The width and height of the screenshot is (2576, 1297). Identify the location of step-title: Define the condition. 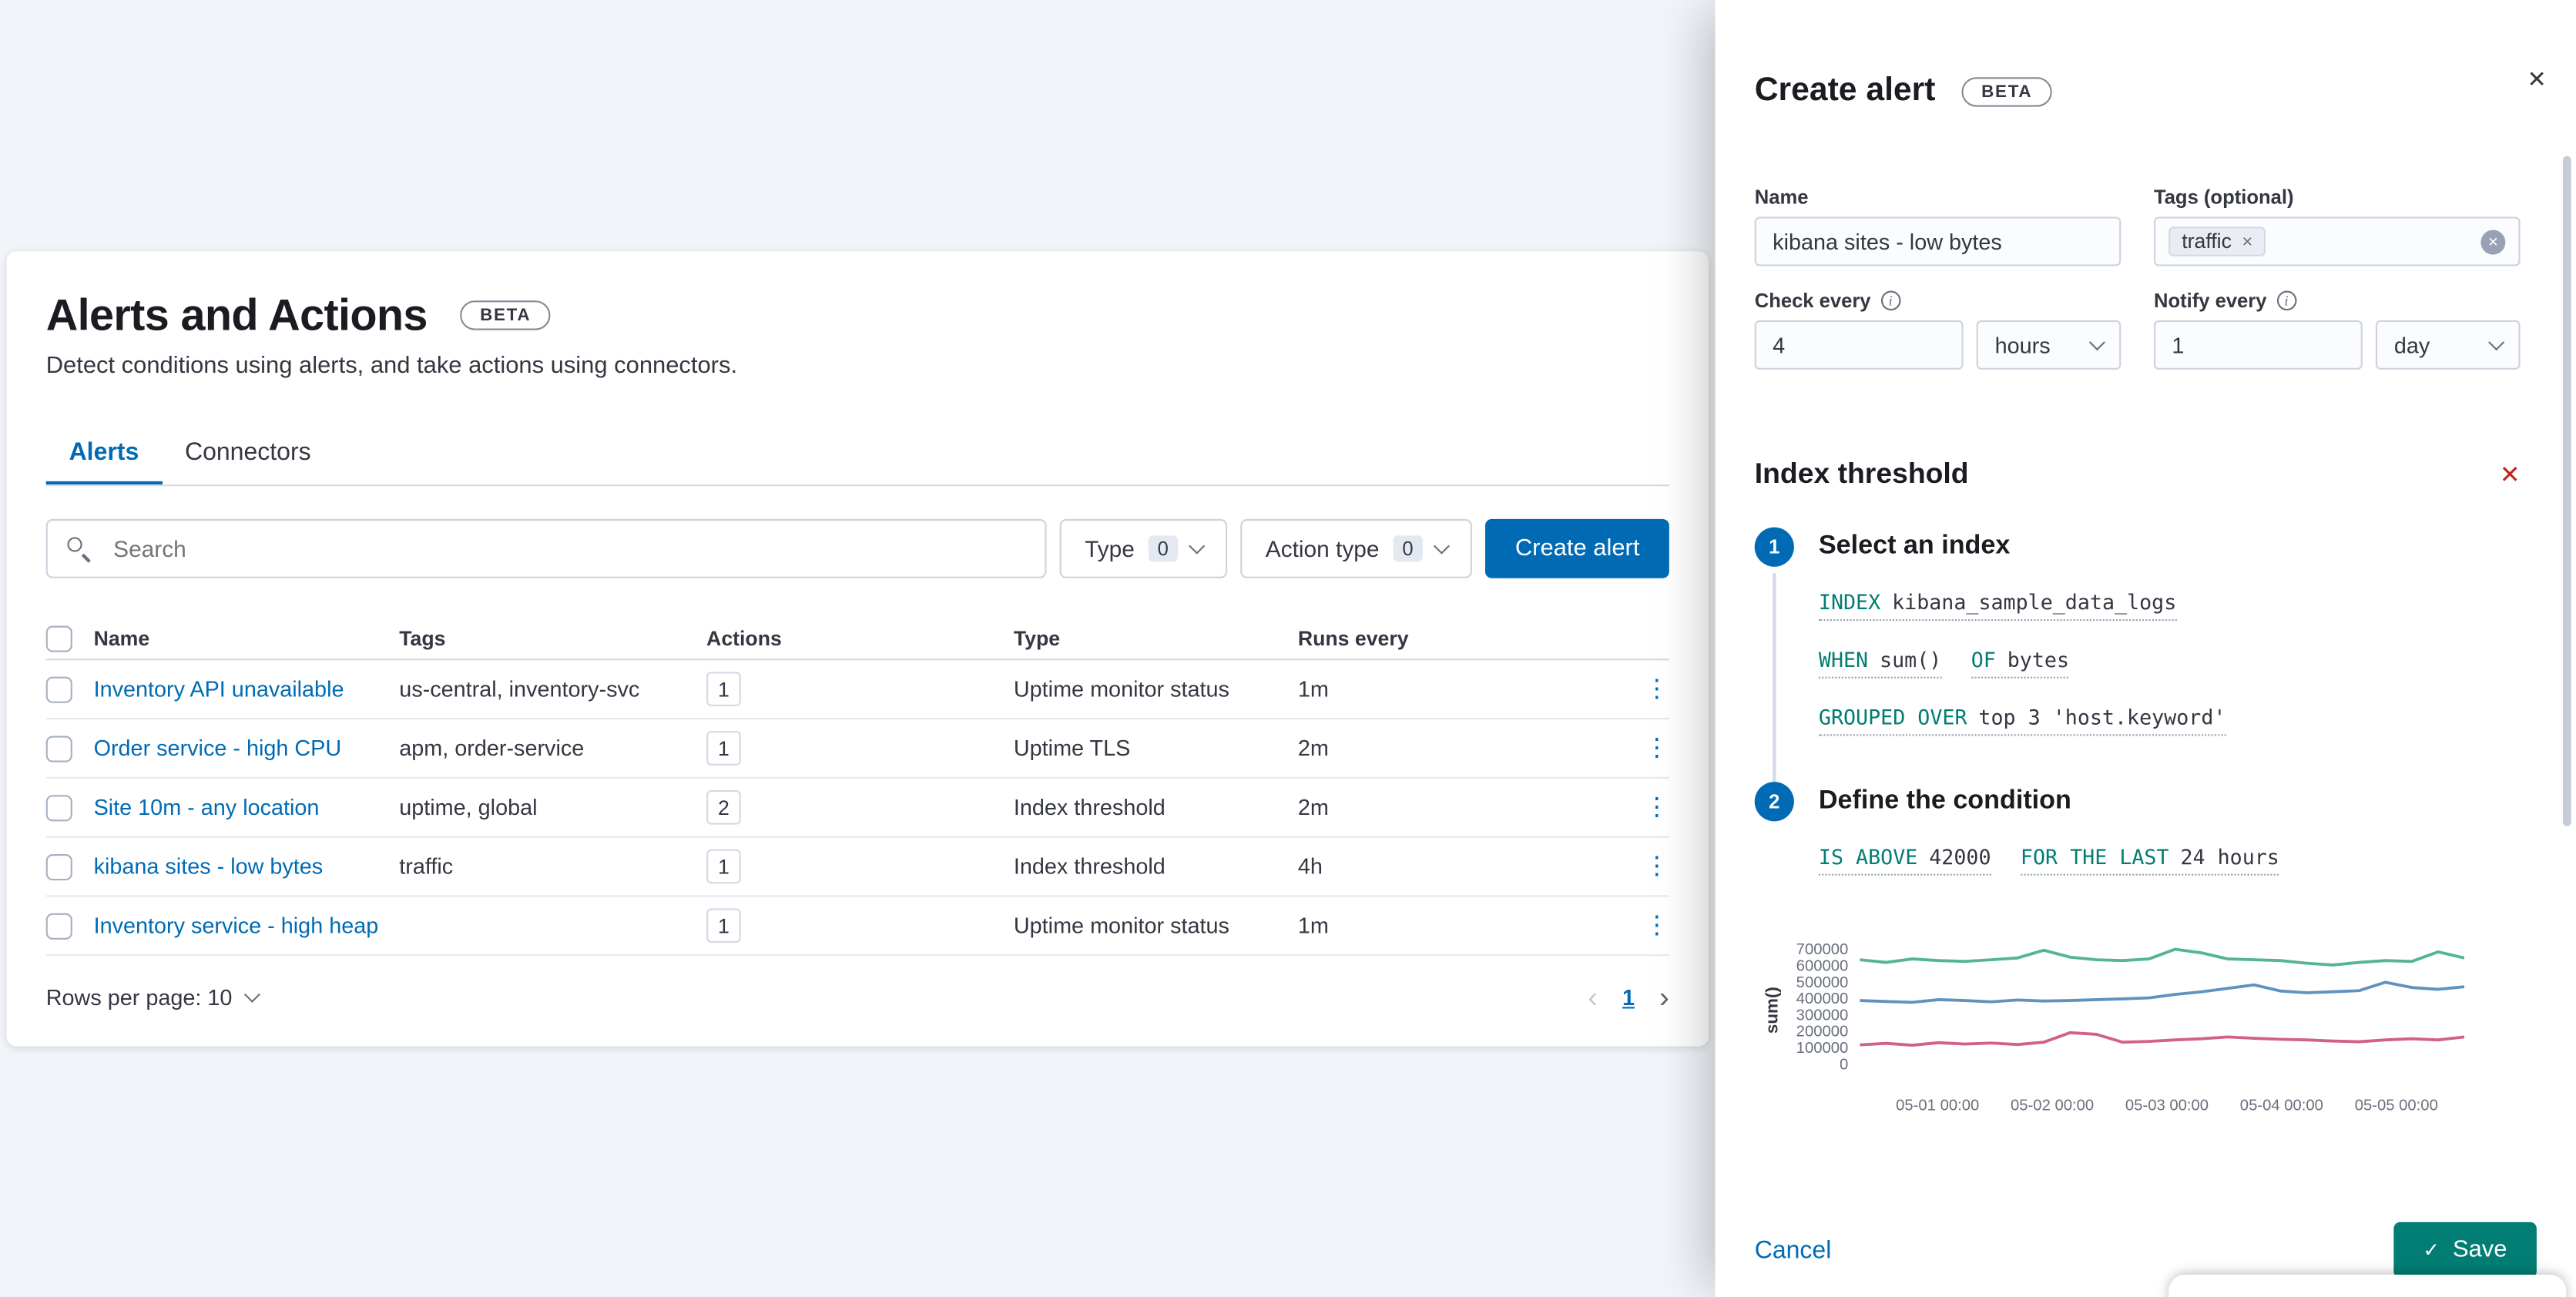
(1944, 800).